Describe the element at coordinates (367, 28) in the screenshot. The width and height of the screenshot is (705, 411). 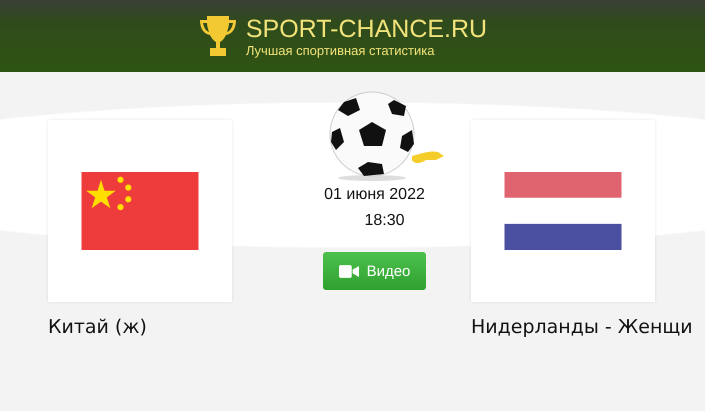
I see `site-name: SPORT-CHANCE.RU` at that location.